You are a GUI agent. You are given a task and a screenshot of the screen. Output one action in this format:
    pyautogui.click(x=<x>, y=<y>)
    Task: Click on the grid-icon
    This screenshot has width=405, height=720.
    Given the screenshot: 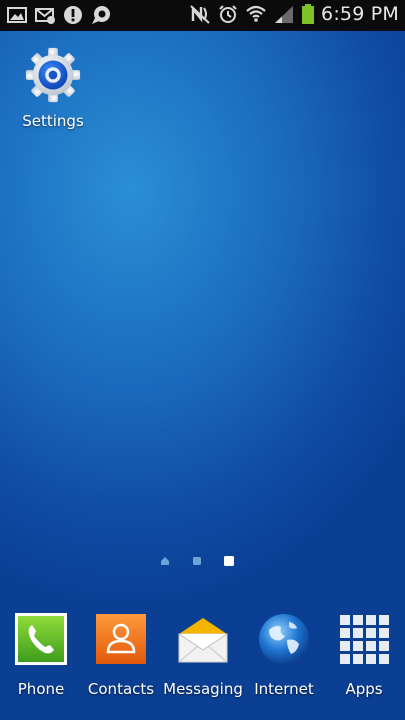 What is the action you would take?
    pyautogui.click(x=364, y=639)
    